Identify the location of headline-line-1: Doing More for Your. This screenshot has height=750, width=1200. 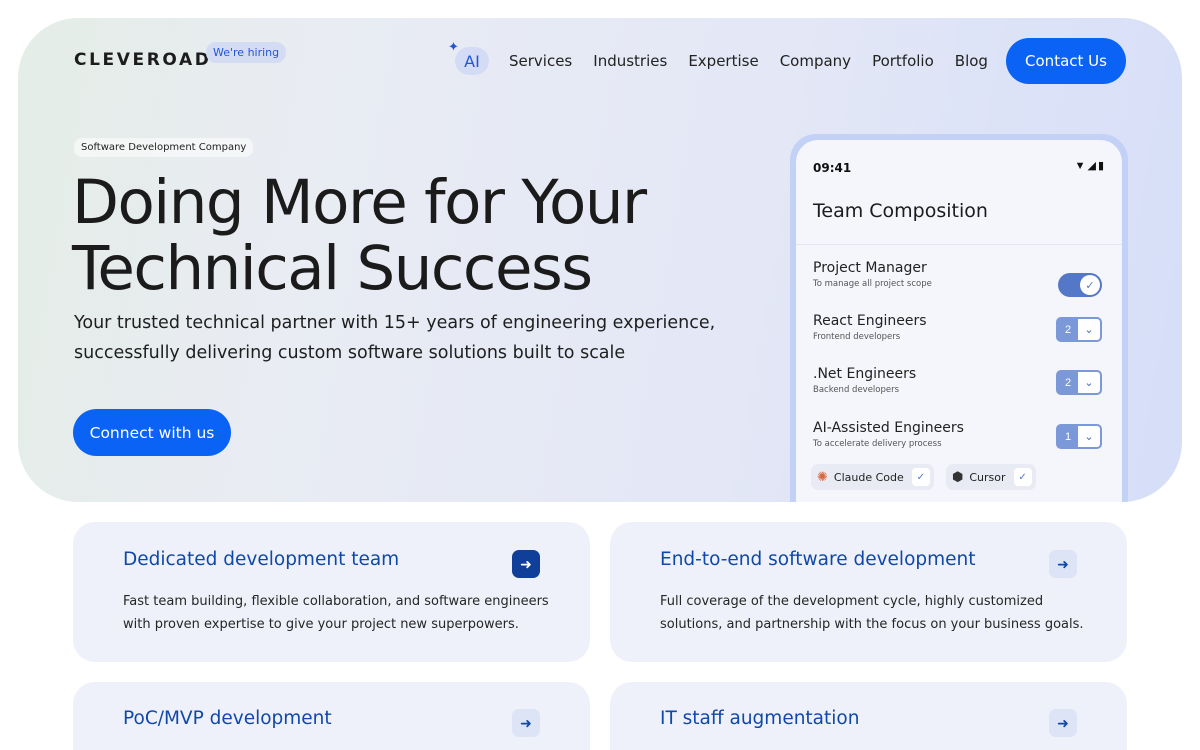
(359, 202).